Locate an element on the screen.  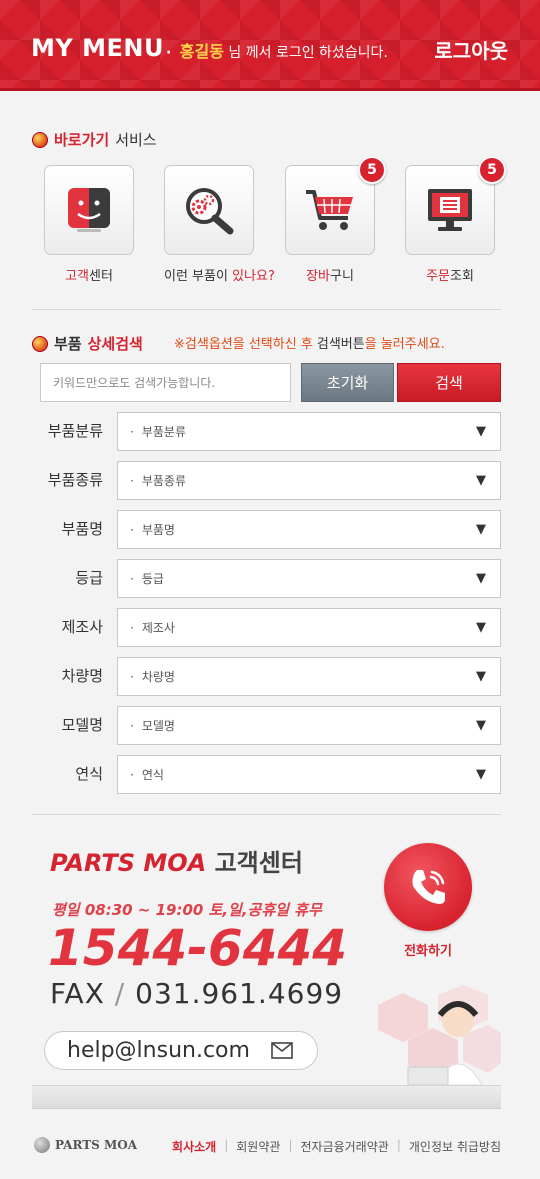
quick-order-status-box: 5 is located at coordinates (455, 205).